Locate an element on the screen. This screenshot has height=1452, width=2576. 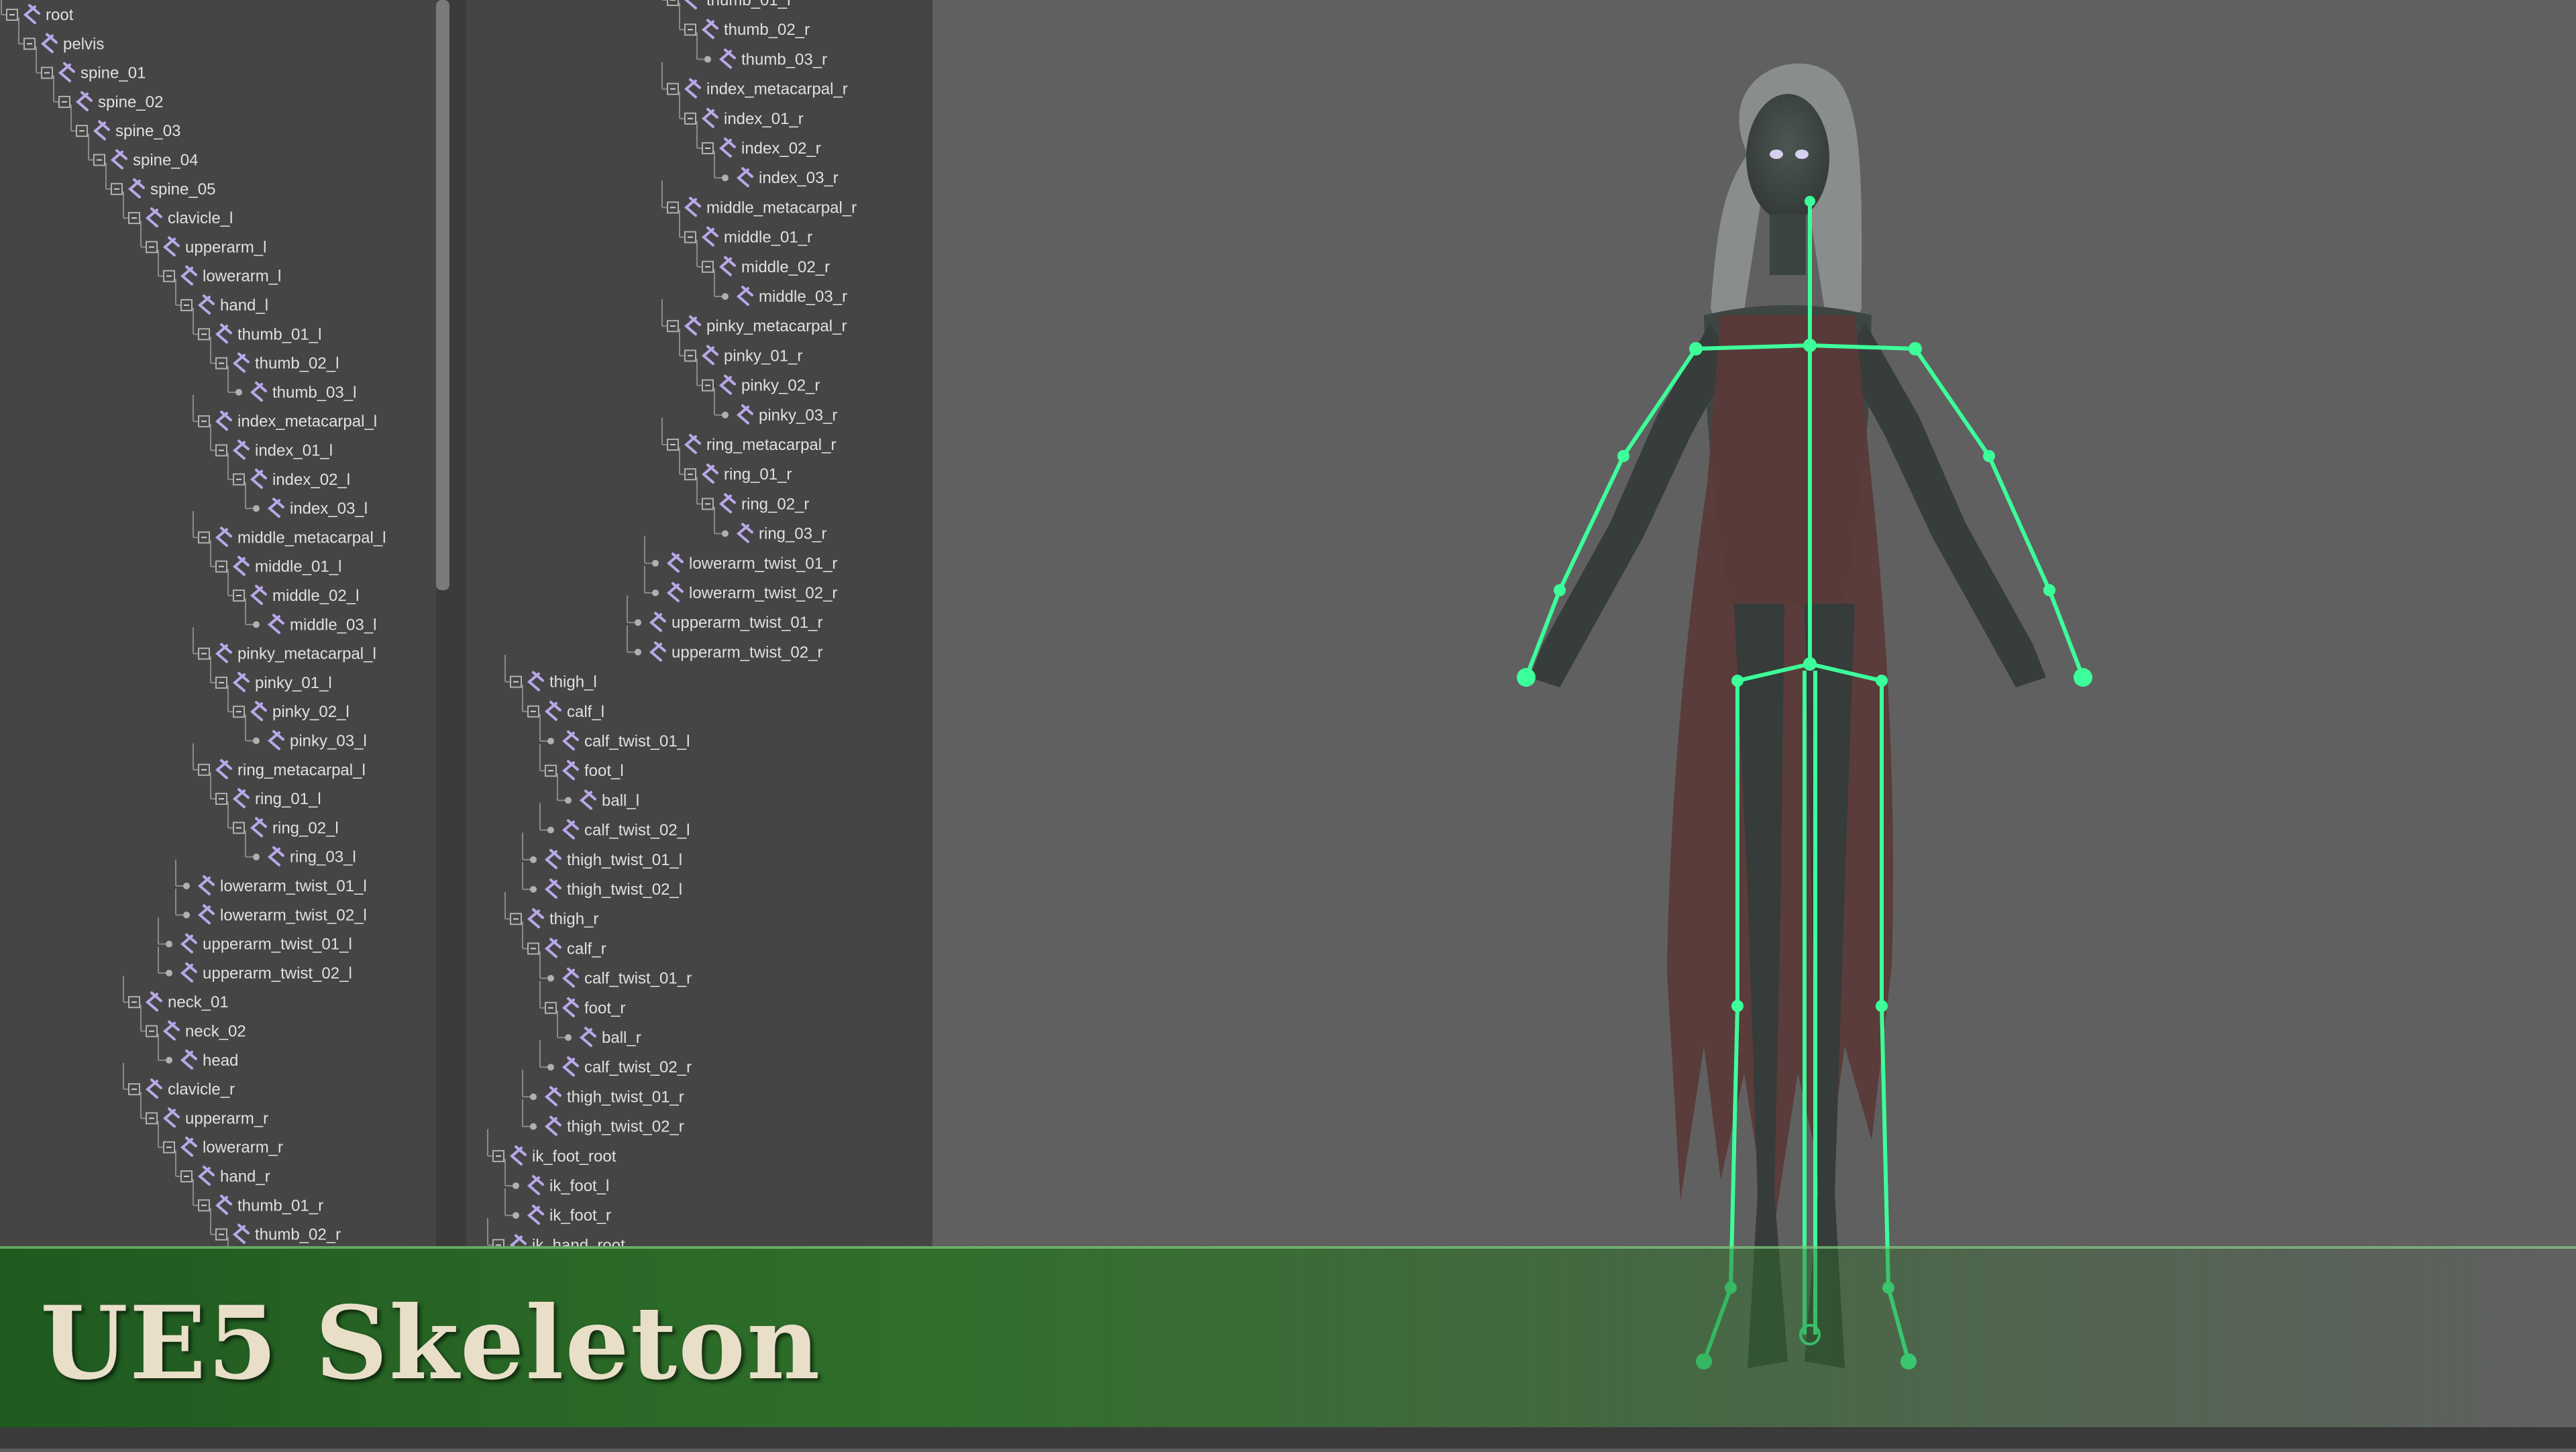
joint-label: thigh_twist_02_r is located at coordinates (625, 1127).